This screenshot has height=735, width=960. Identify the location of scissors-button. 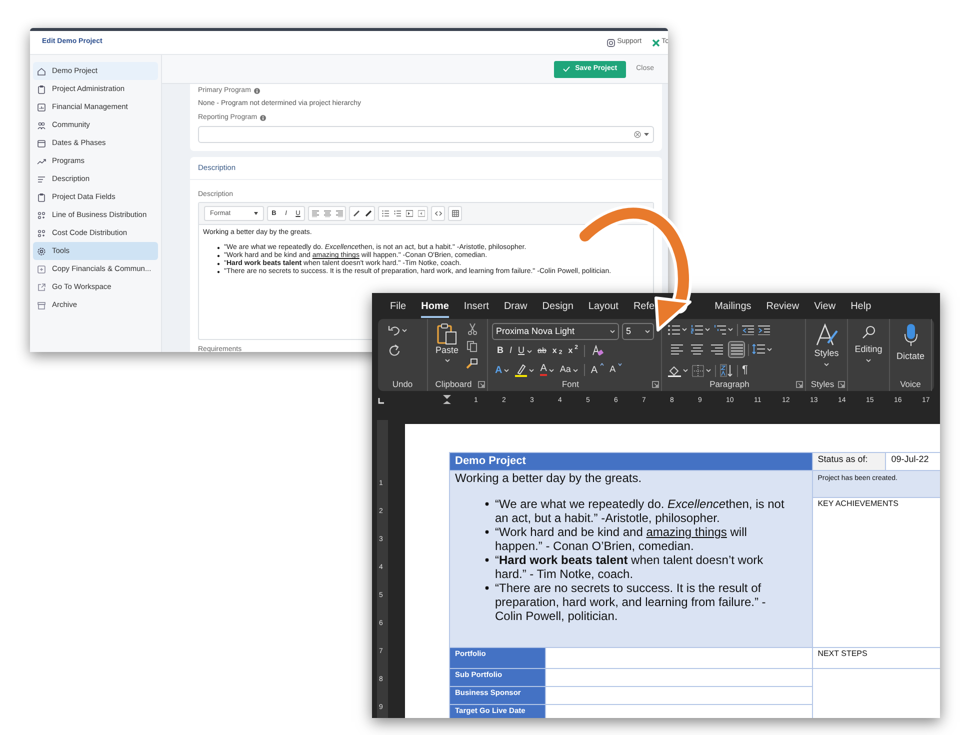
(472, 329).